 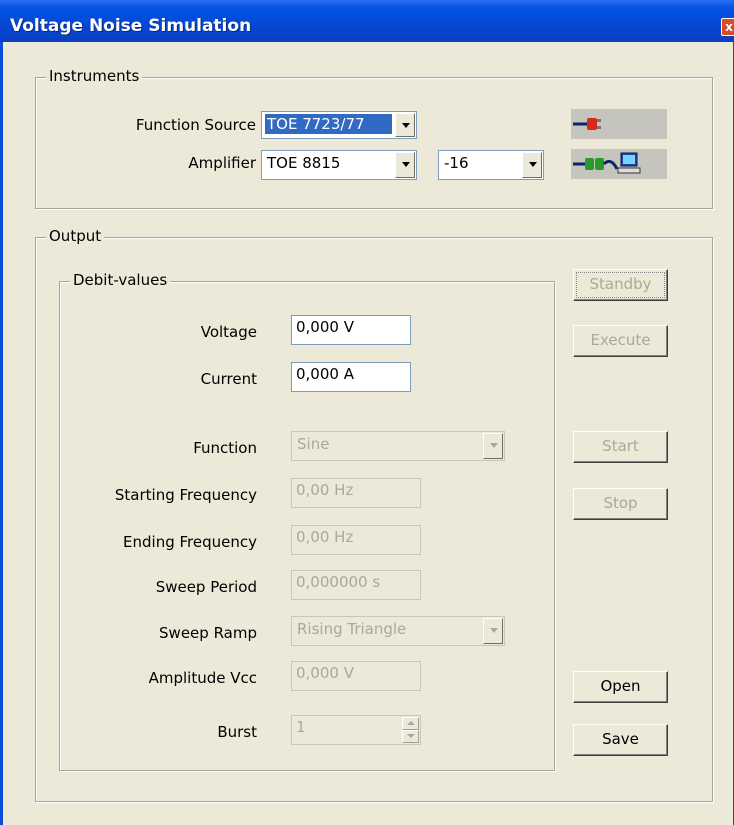 I want to click on sweep-ramp-select: Rising Triangle, so click(x=398, y=631).